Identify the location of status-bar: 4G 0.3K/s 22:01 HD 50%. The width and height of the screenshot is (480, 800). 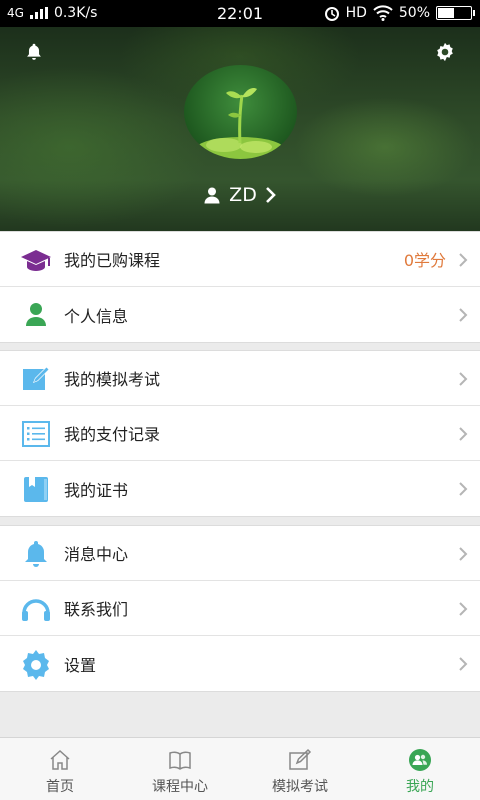
(240, 13).